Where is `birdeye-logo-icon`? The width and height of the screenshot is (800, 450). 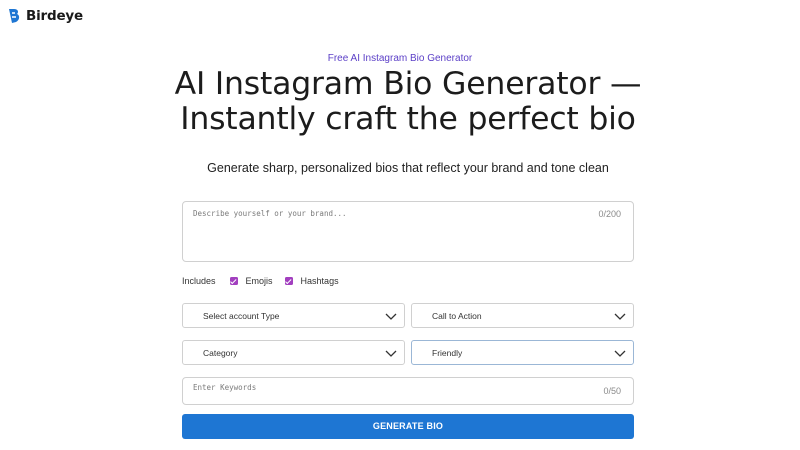
birdeye-logo-icon is located at coordinates (14, 16).